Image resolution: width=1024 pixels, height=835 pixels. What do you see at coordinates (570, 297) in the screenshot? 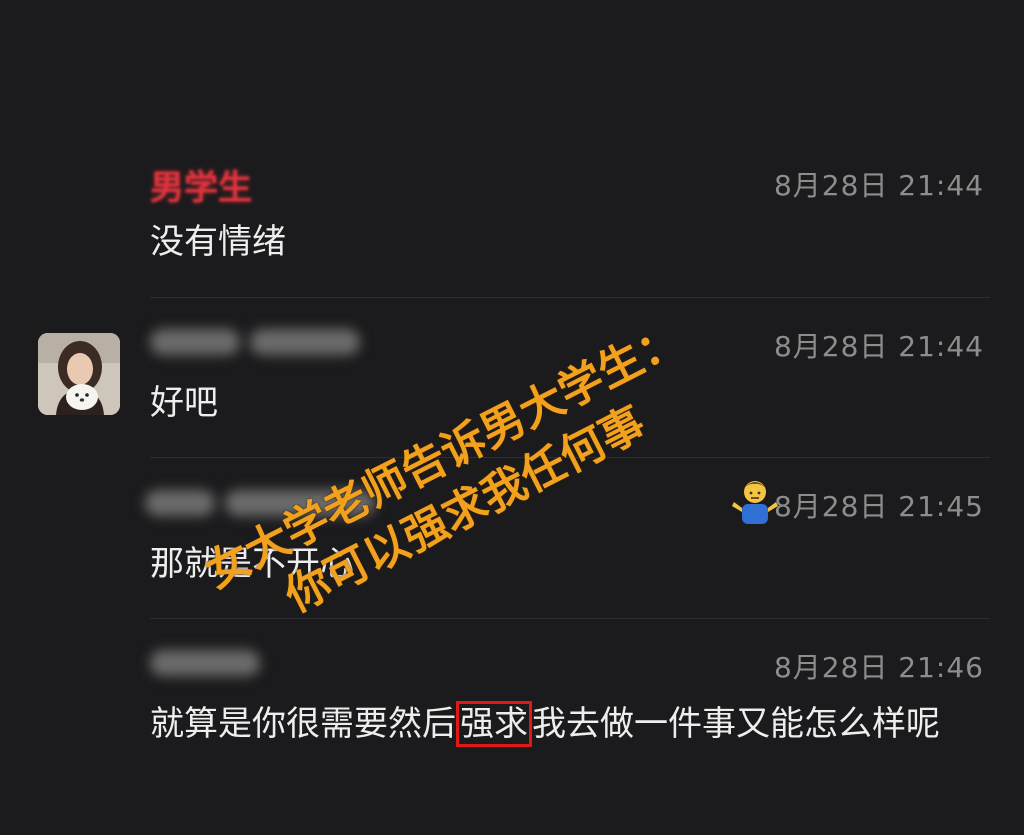
I see `message-divider` at bounding box center [570, 297].